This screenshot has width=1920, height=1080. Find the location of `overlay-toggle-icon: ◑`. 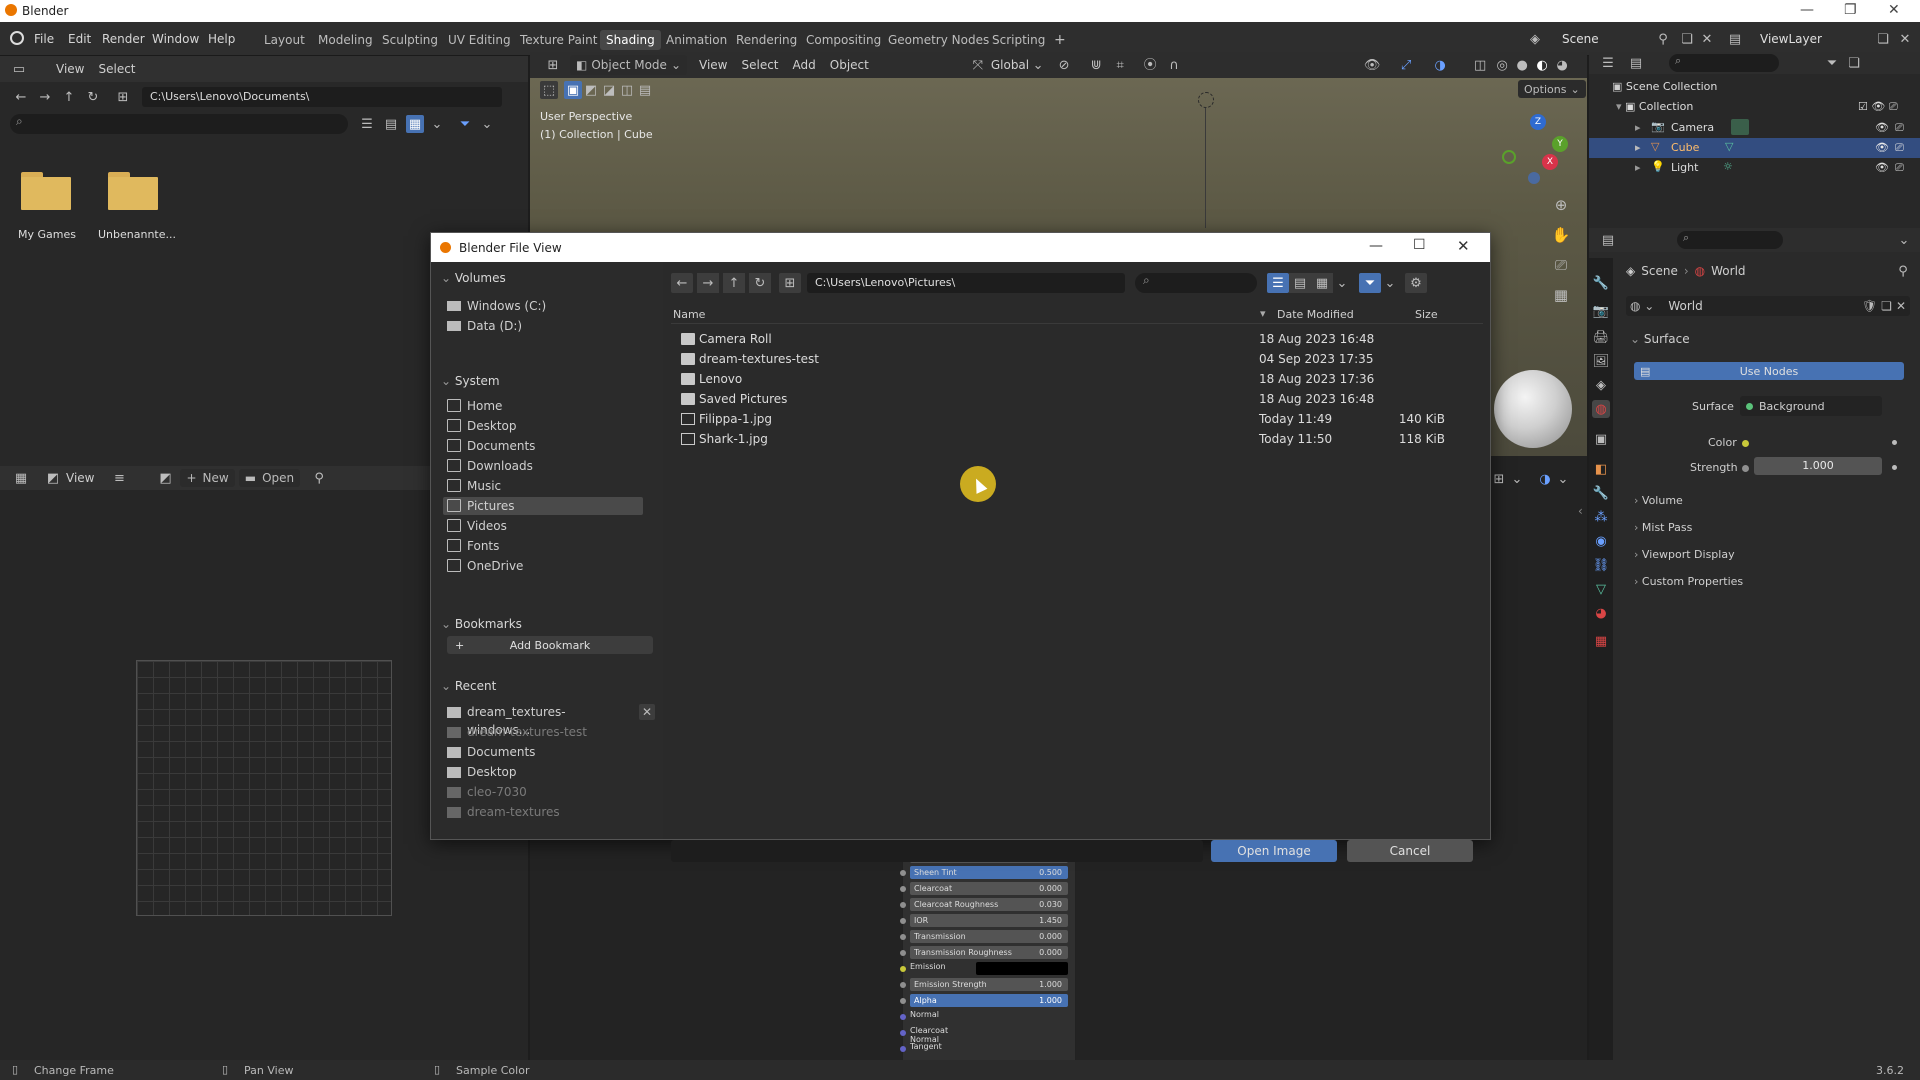

overlay-toggle-icon: ◑ is located at coordinates (1440, 65).